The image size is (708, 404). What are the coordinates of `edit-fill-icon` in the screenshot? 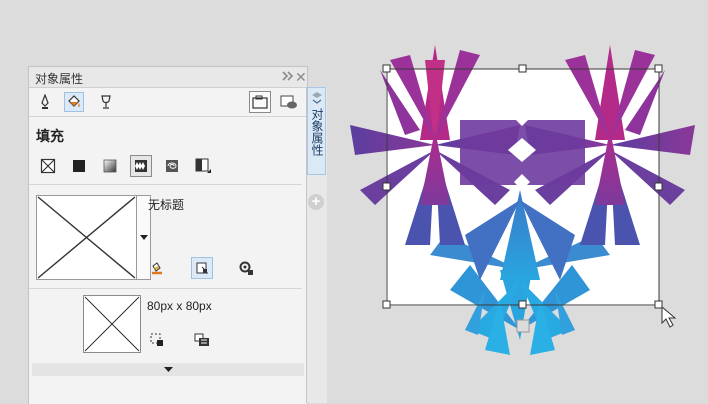 It's located at (157, 268).